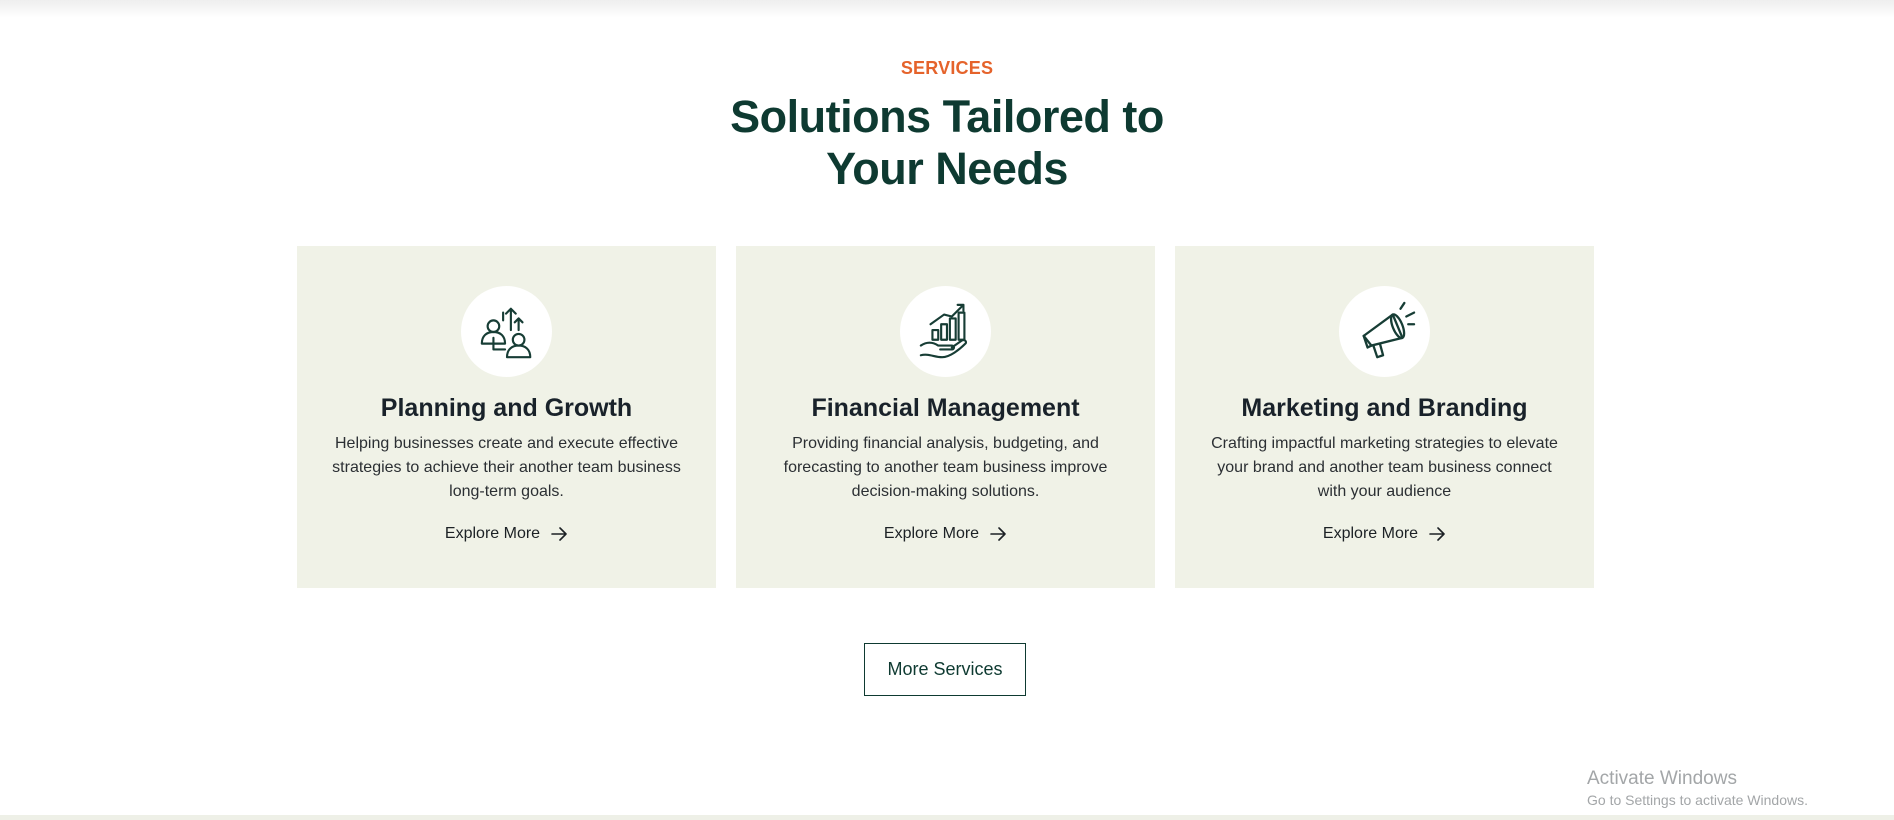  Describe the element at coordinates (506, 331) in the screenshot. I see `planning-growth-icon` at that location.